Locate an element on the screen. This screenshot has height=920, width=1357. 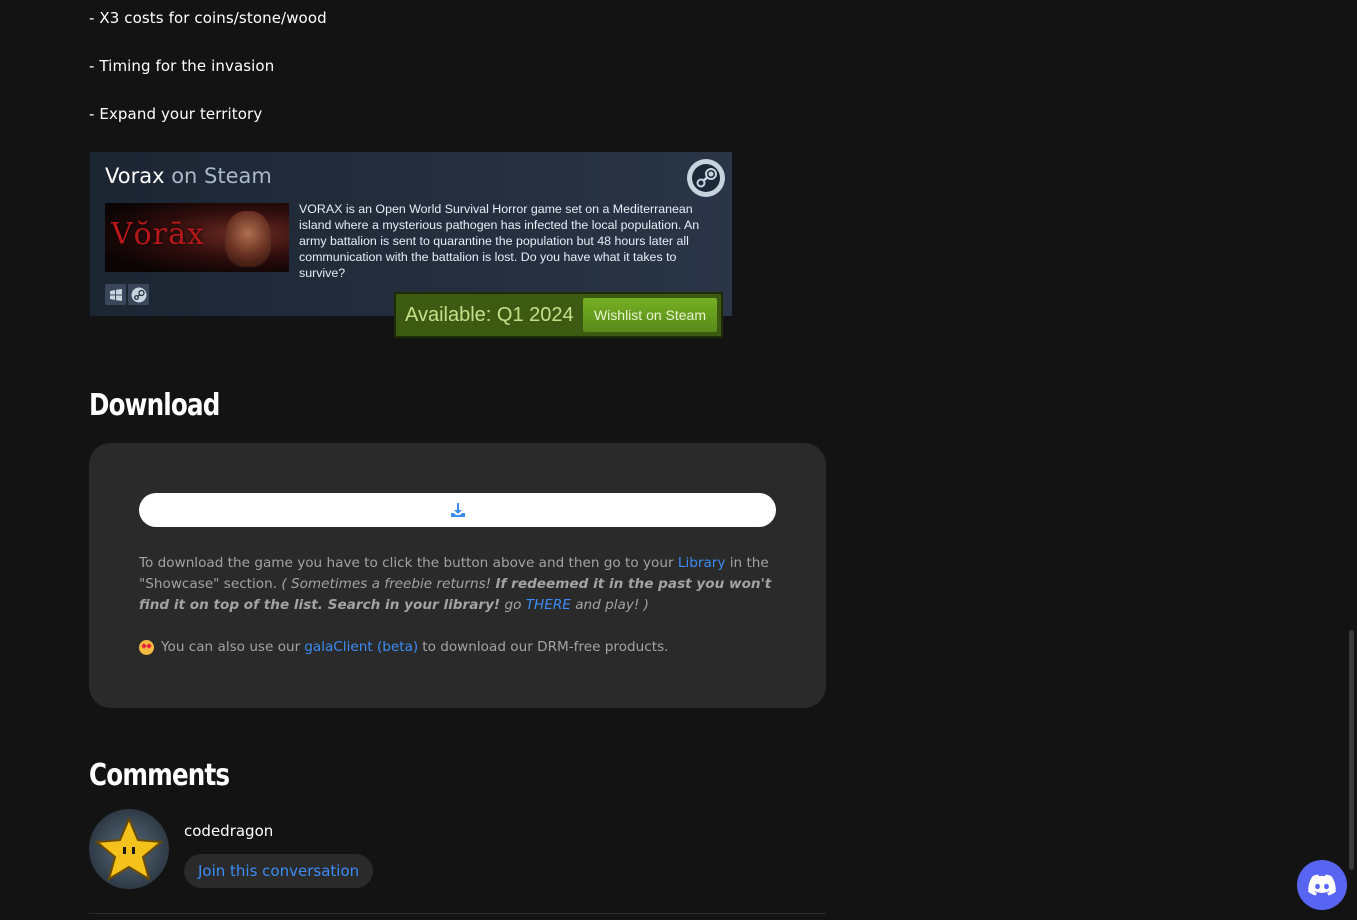
game-capsule-image: Vŏrāx is located at coordinates (197, 237).